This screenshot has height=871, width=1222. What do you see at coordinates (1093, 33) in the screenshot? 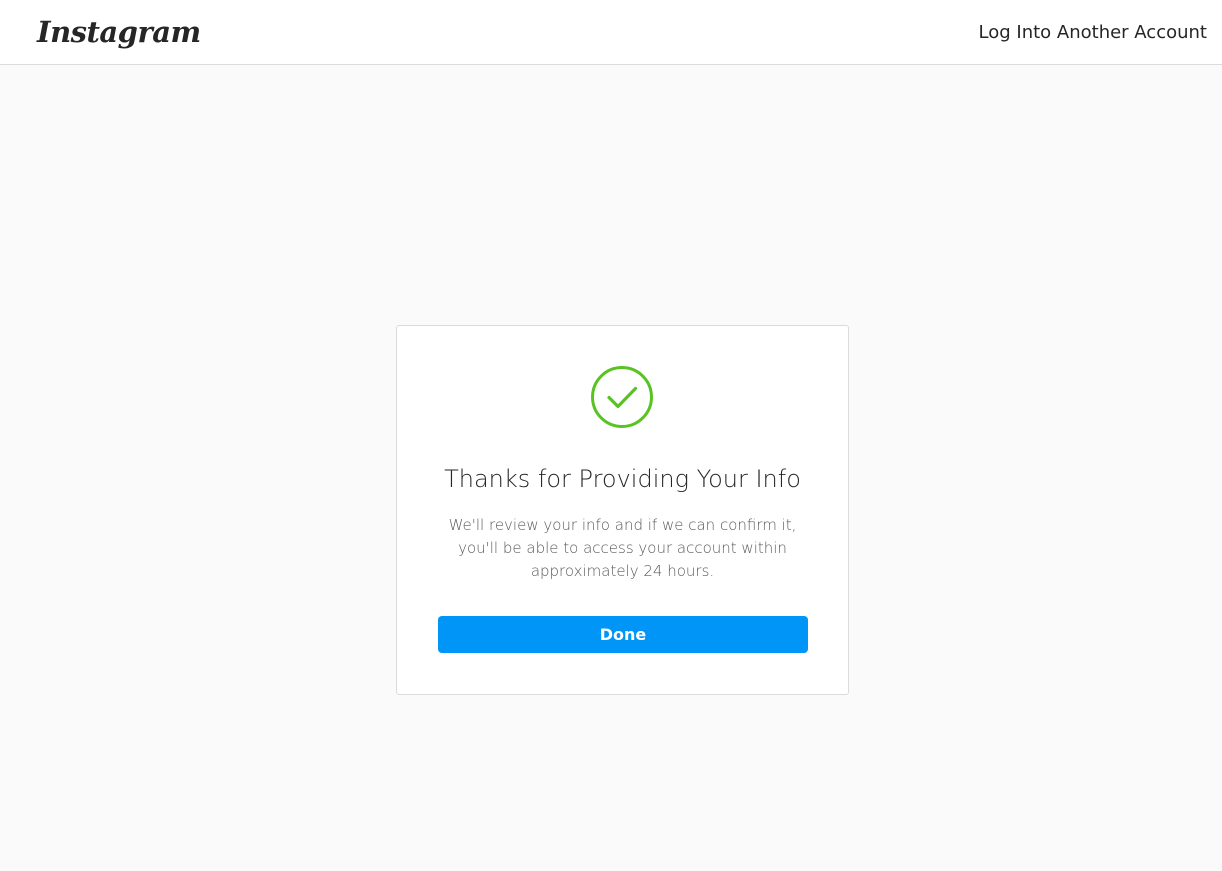
I see `log-into-another-account-link: Log Into Another Account` at bounding box center [1093, 33].